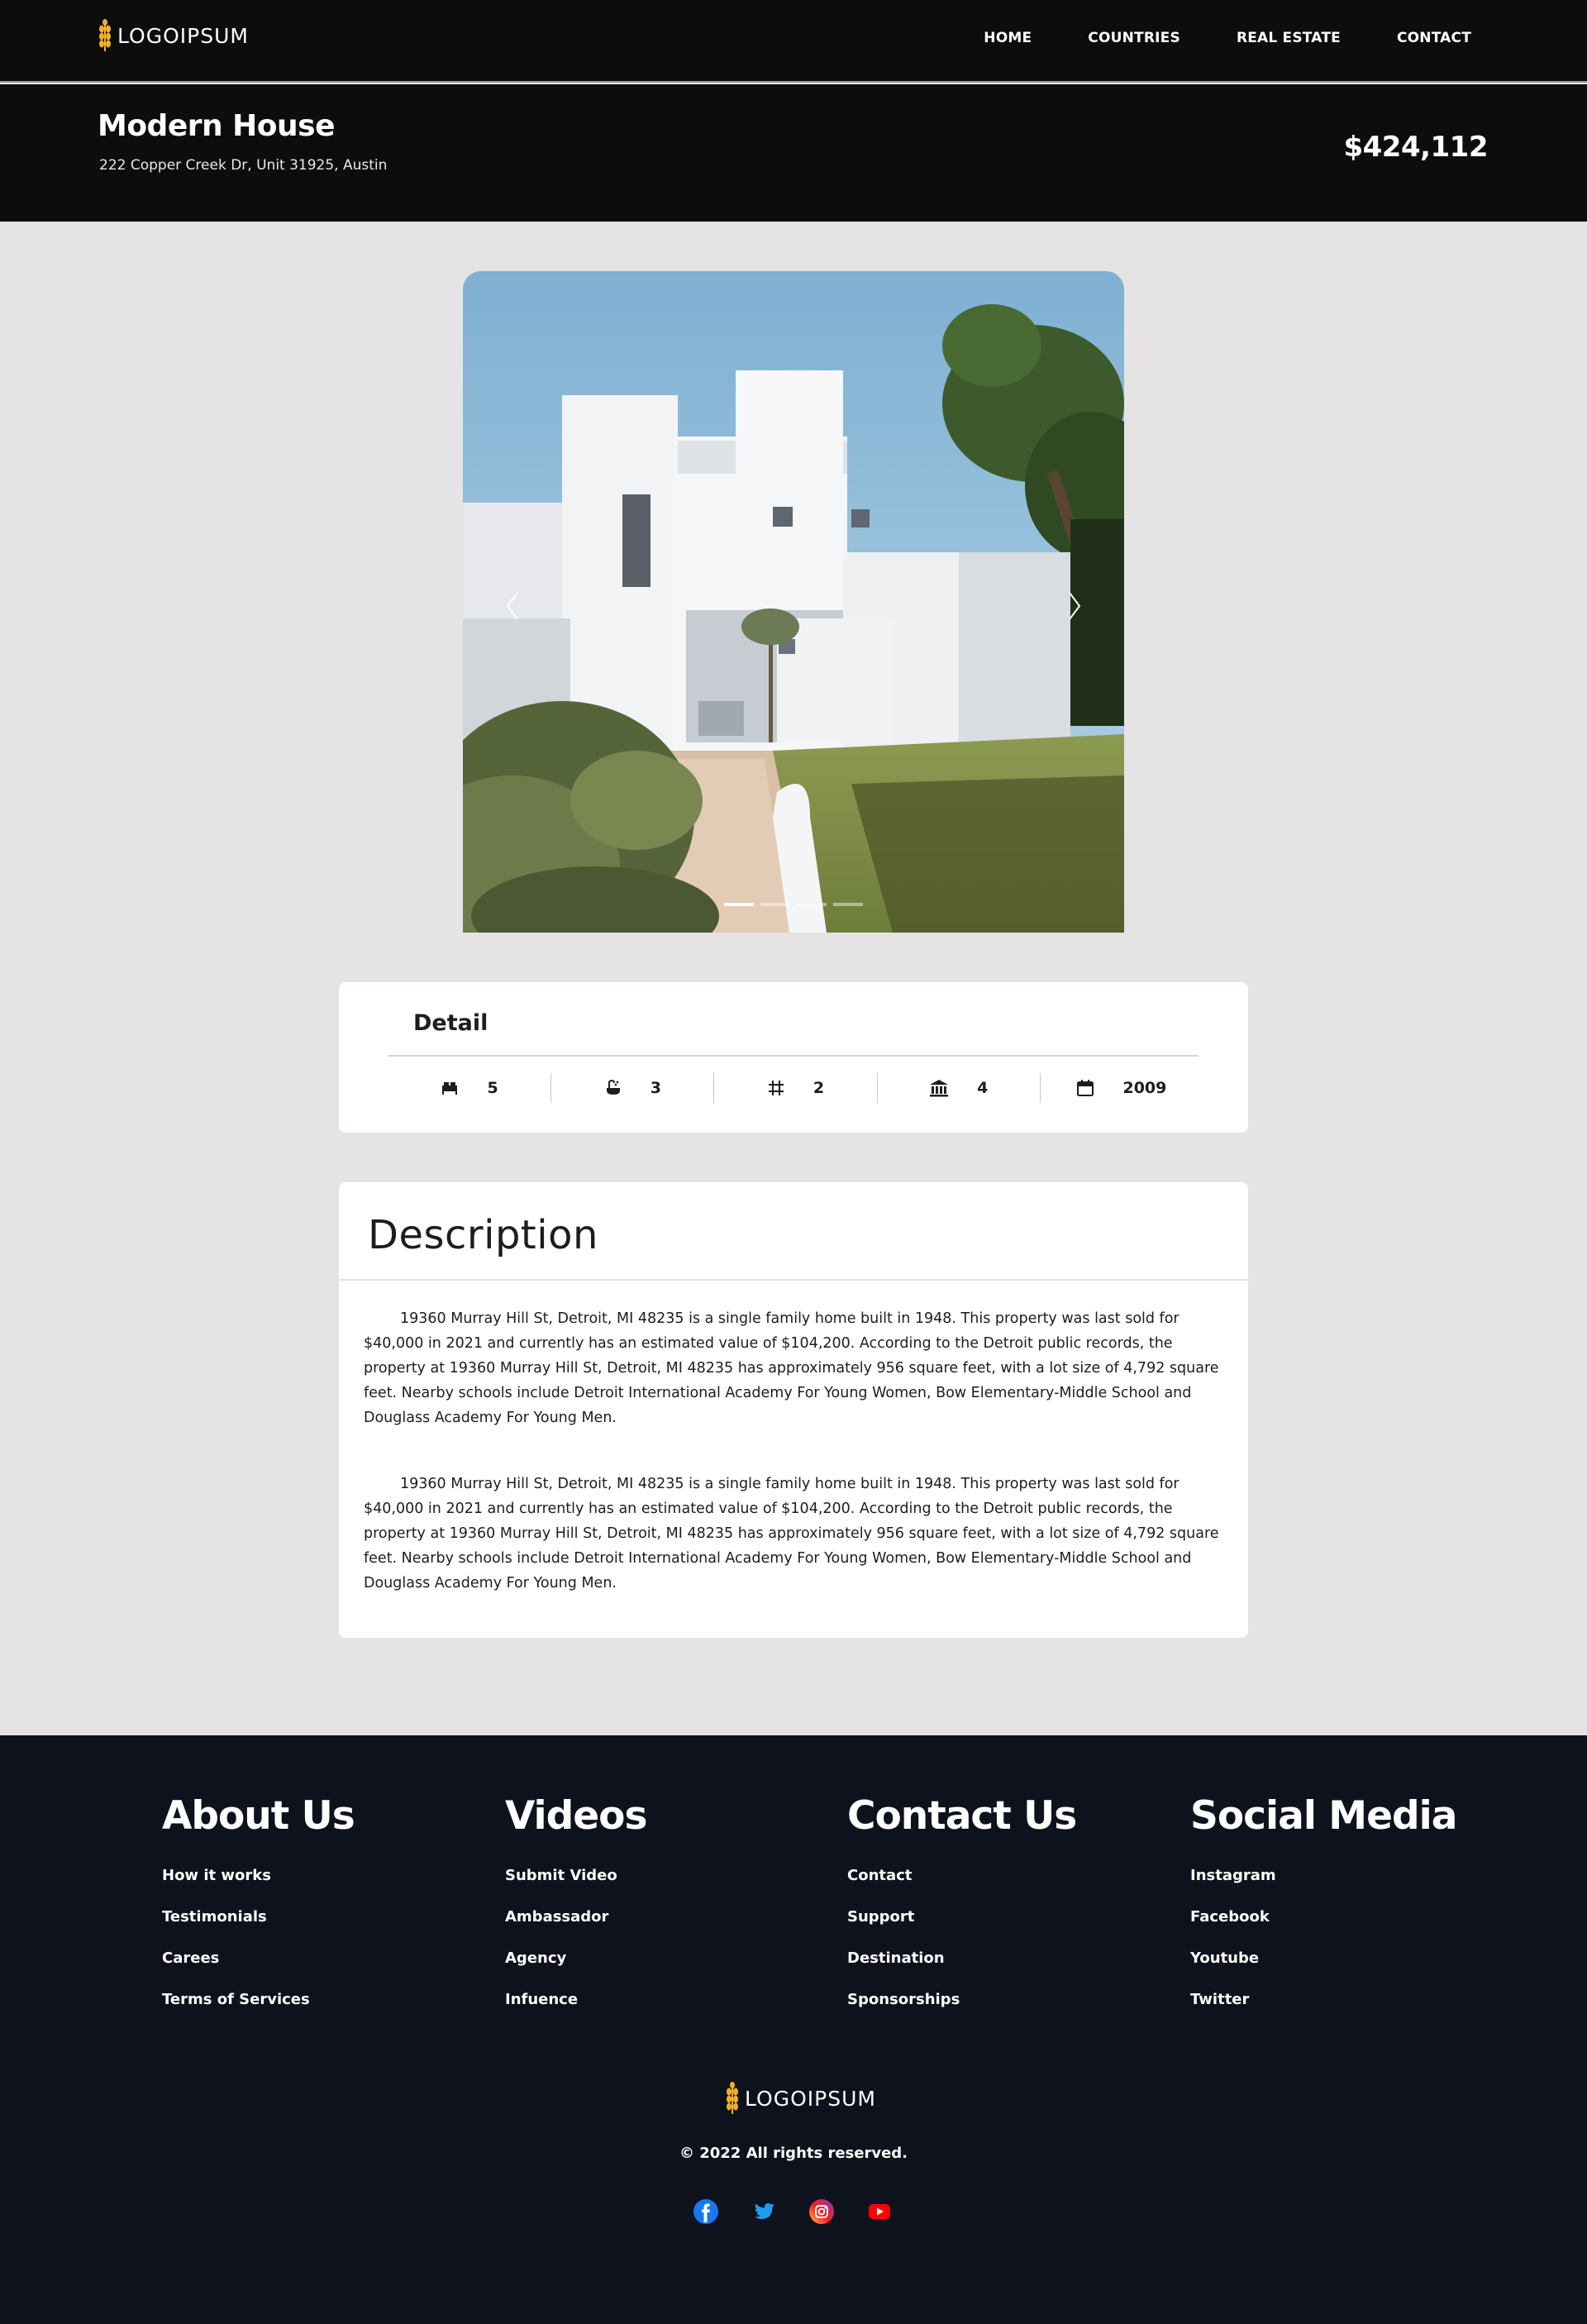 This screenshot has width=1587, height=2324. What do you see at coordinates (961, 1917) in the screenshot?
I see `footer-link: Support` at bounding box center [961, 1917].